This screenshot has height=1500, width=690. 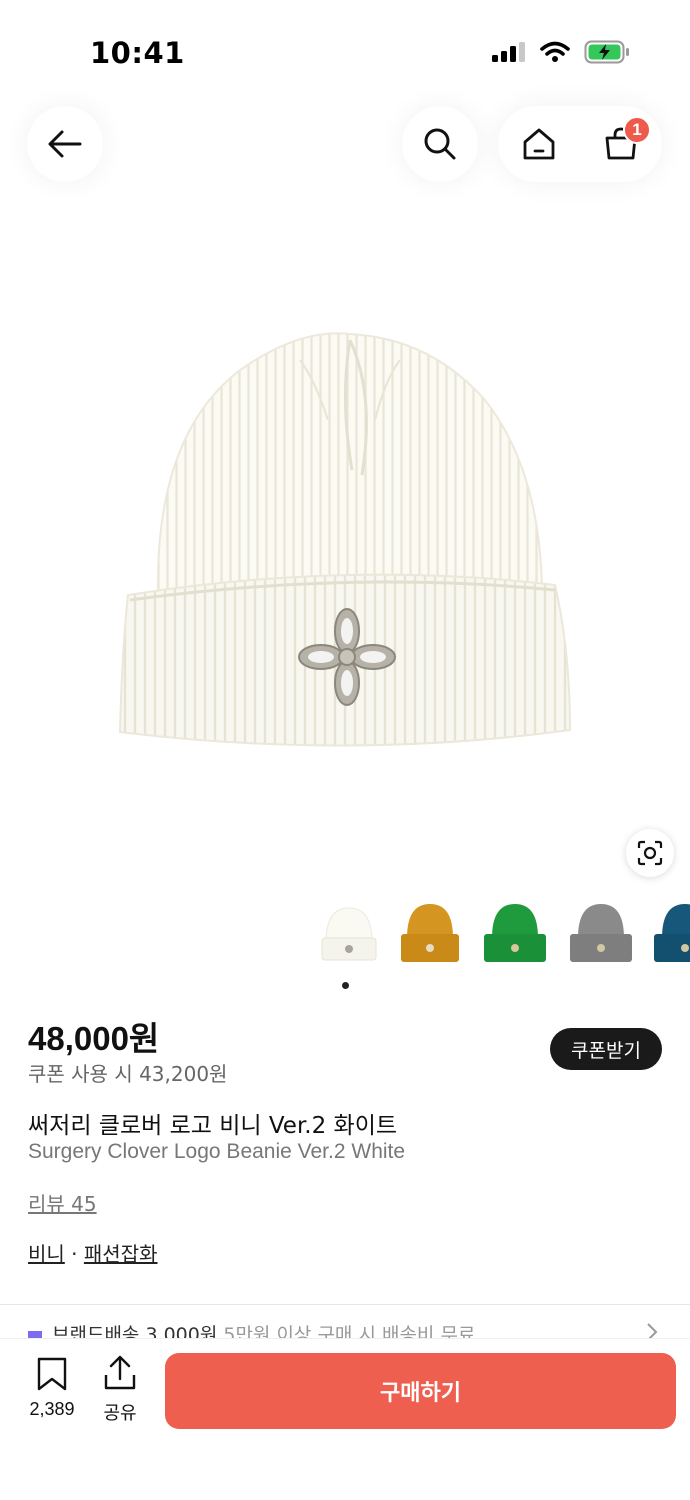 I want to click on status-icons, so click(x=561, y=52).